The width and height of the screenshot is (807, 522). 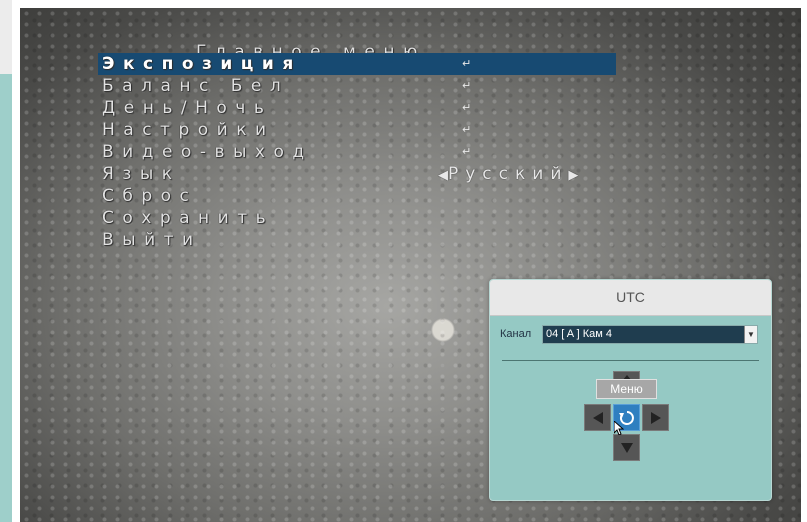 I want to click on ptz-left-button, so click(x=597, y=417).